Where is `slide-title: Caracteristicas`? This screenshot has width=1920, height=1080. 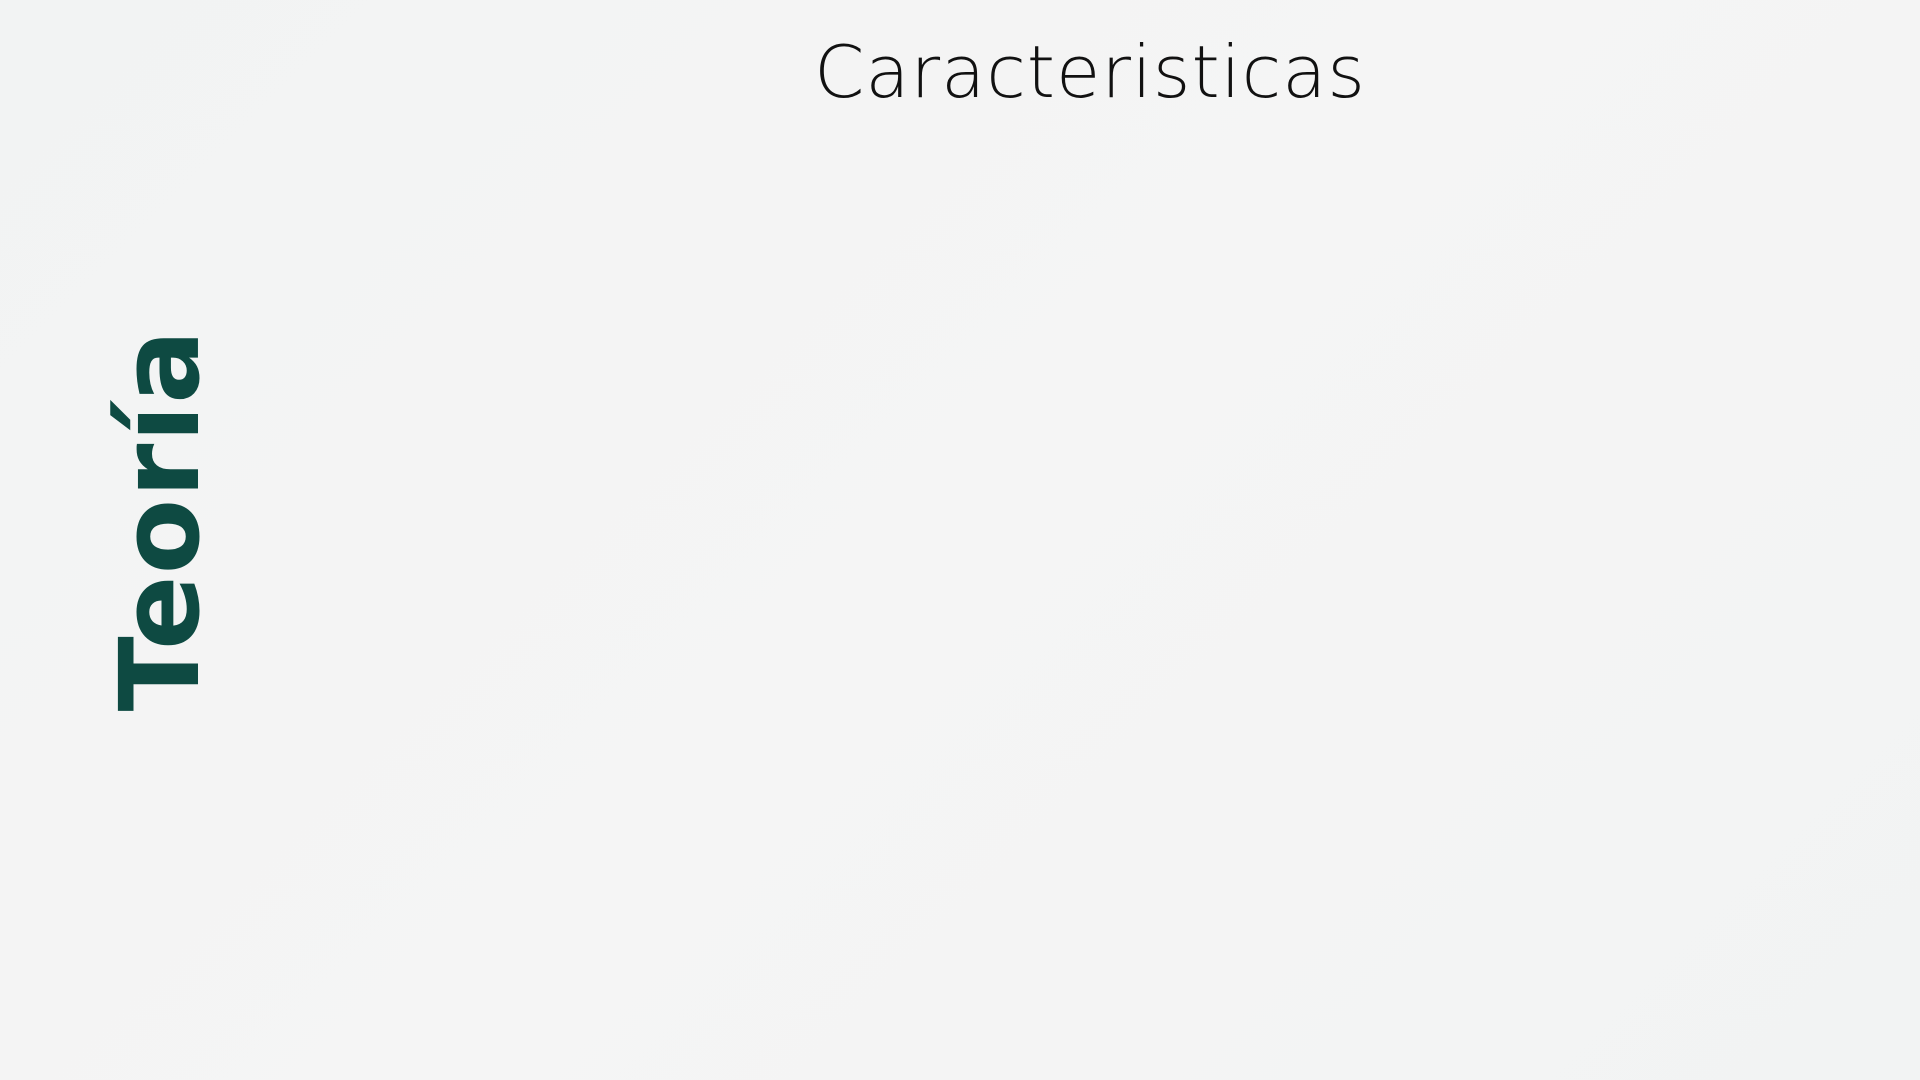
slide-title: Caracteristicas is located at coordinates (1090, 72).